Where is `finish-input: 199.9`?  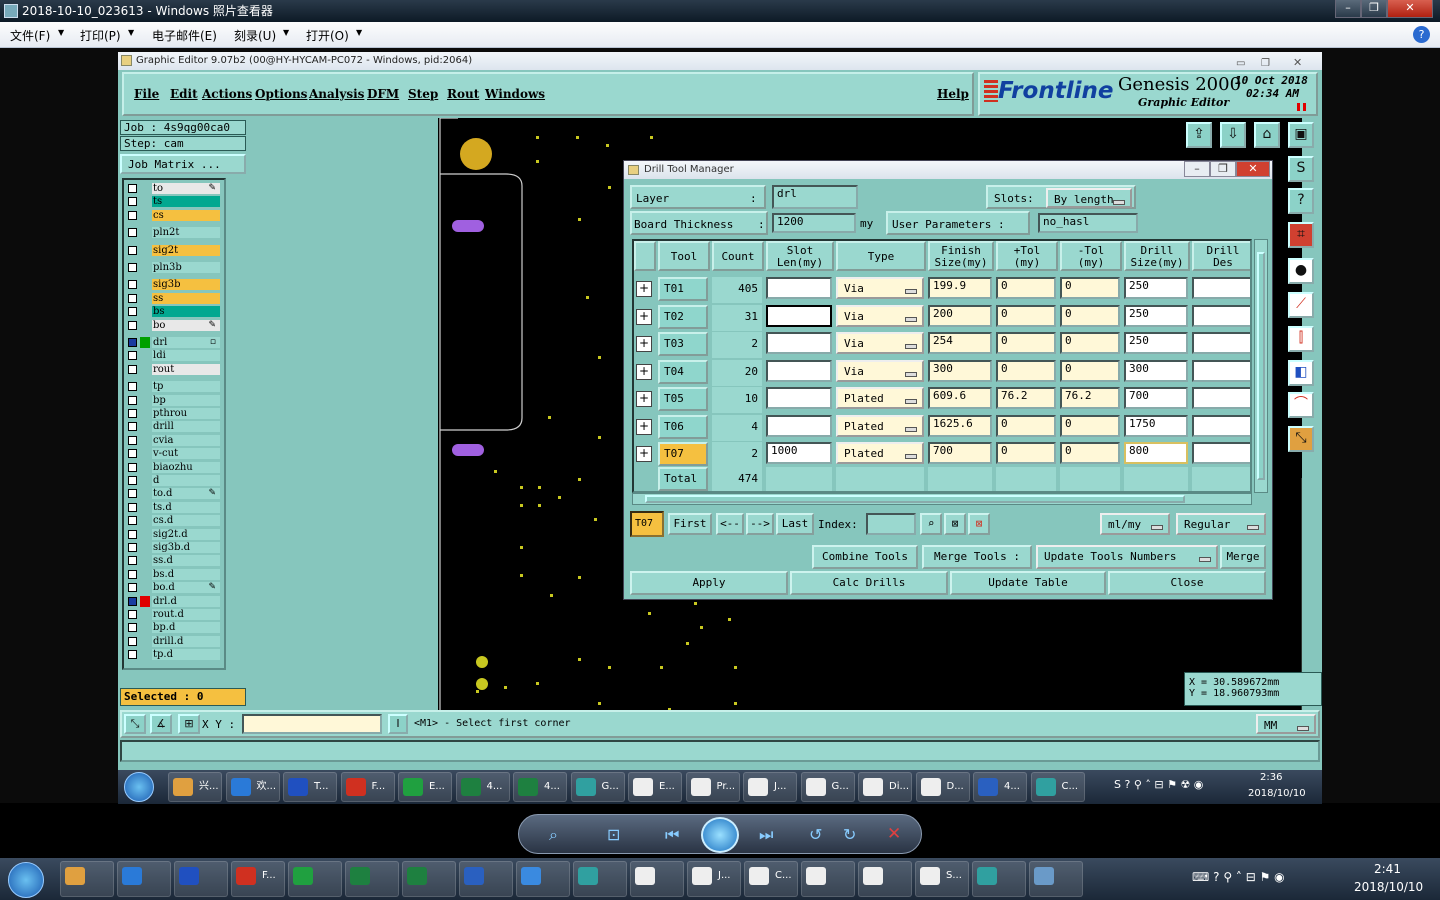
finish-input: 199.9 is located at coordinates (960, 288).